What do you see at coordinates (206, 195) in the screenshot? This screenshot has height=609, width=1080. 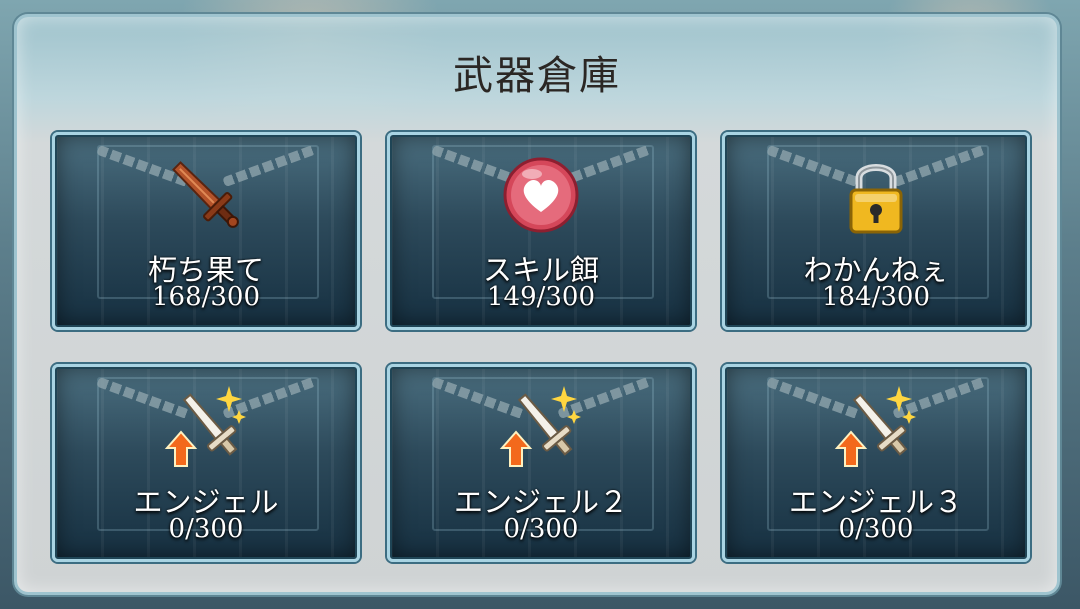 I see `rusty-sword-icon` at bounding box center [206, 195].